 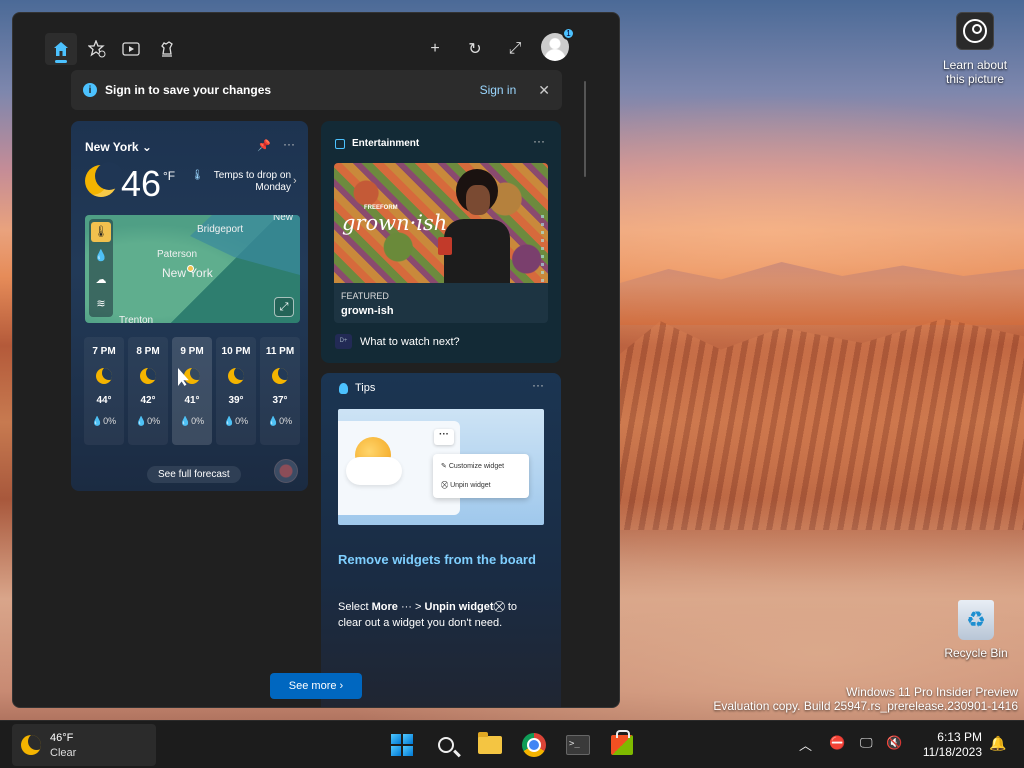 What do you see at coordinates (101, 268) in the screenshot?
I see `map-layers: 🌡 💧 ☁ ≋` at bounding box center [101, 268].